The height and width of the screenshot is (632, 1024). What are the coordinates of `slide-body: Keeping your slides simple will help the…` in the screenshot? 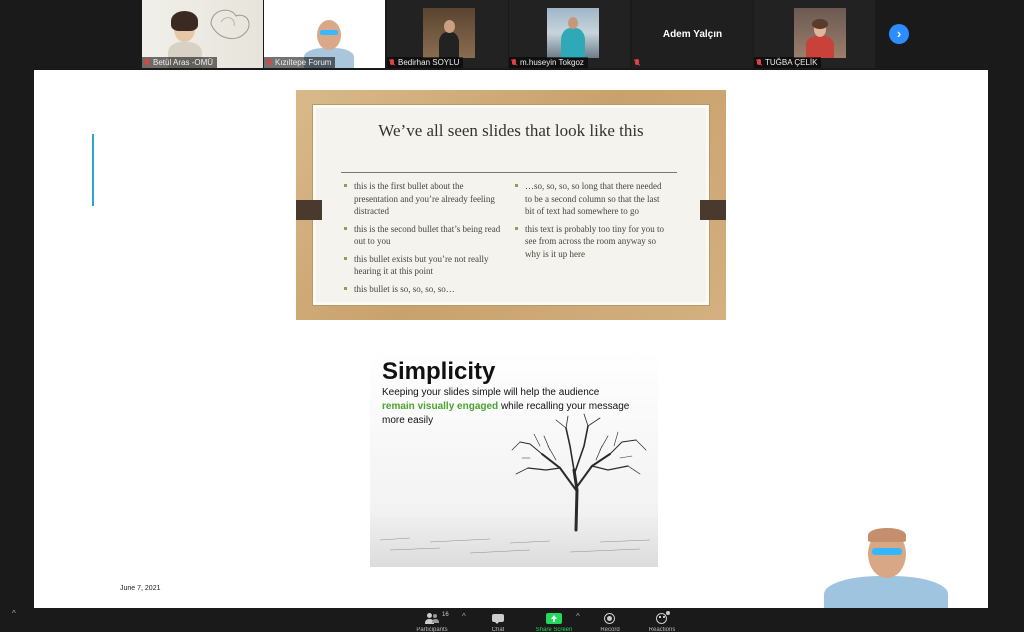 It's located at (512, 407).